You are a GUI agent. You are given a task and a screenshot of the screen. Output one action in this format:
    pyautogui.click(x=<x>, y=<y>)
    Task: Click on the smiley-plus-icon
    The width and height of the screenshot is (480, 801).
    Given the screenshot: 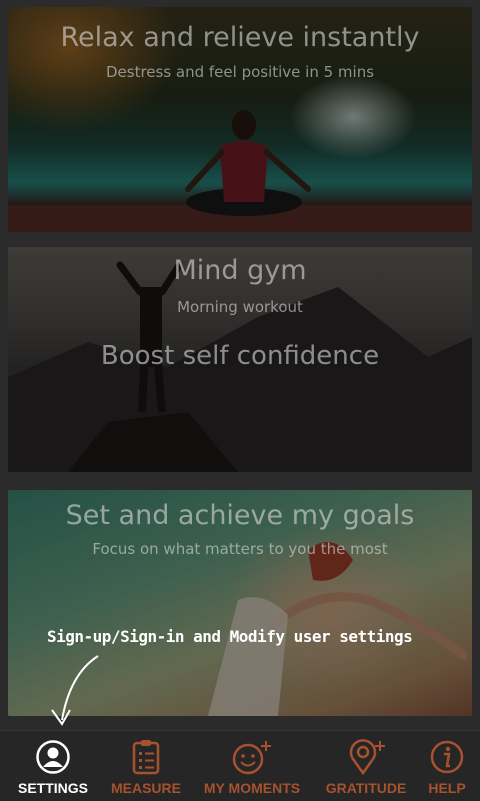 What is the action you would take?
    pyautogui.click(x=251, y=758)
    